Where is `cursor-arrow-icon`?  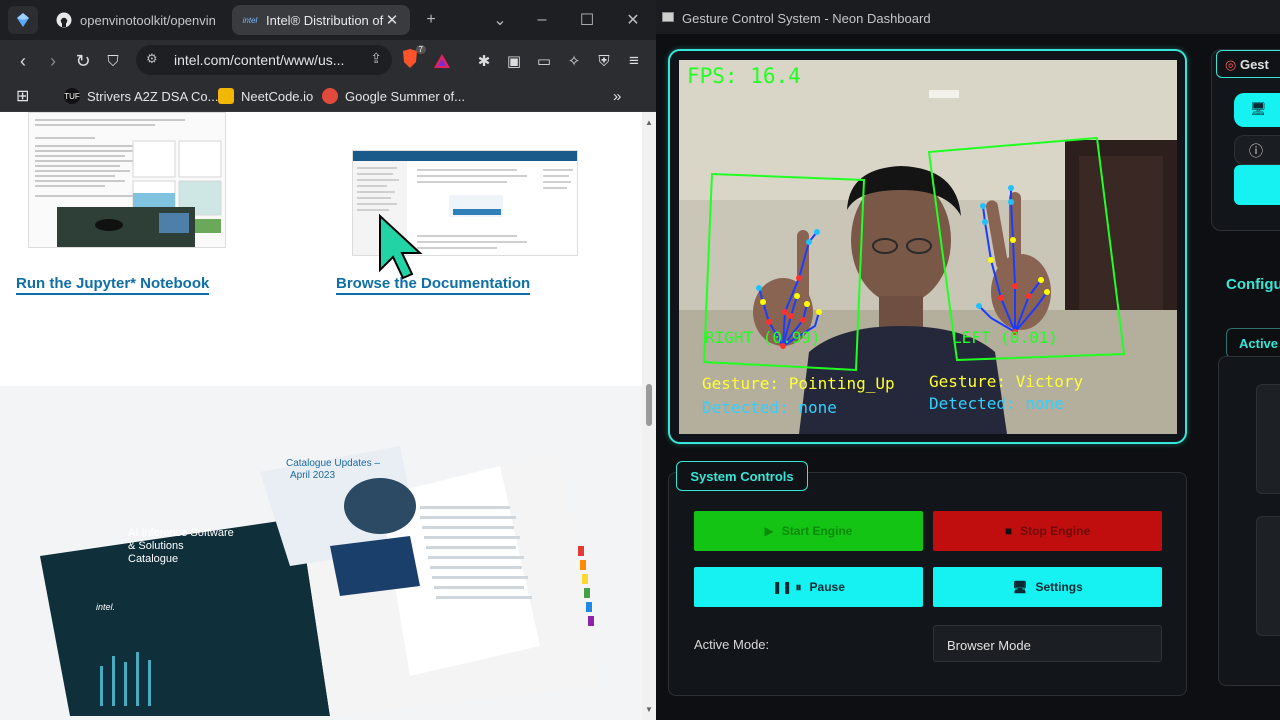 cursor-arrow-icon is located at coordinates (401, 246).